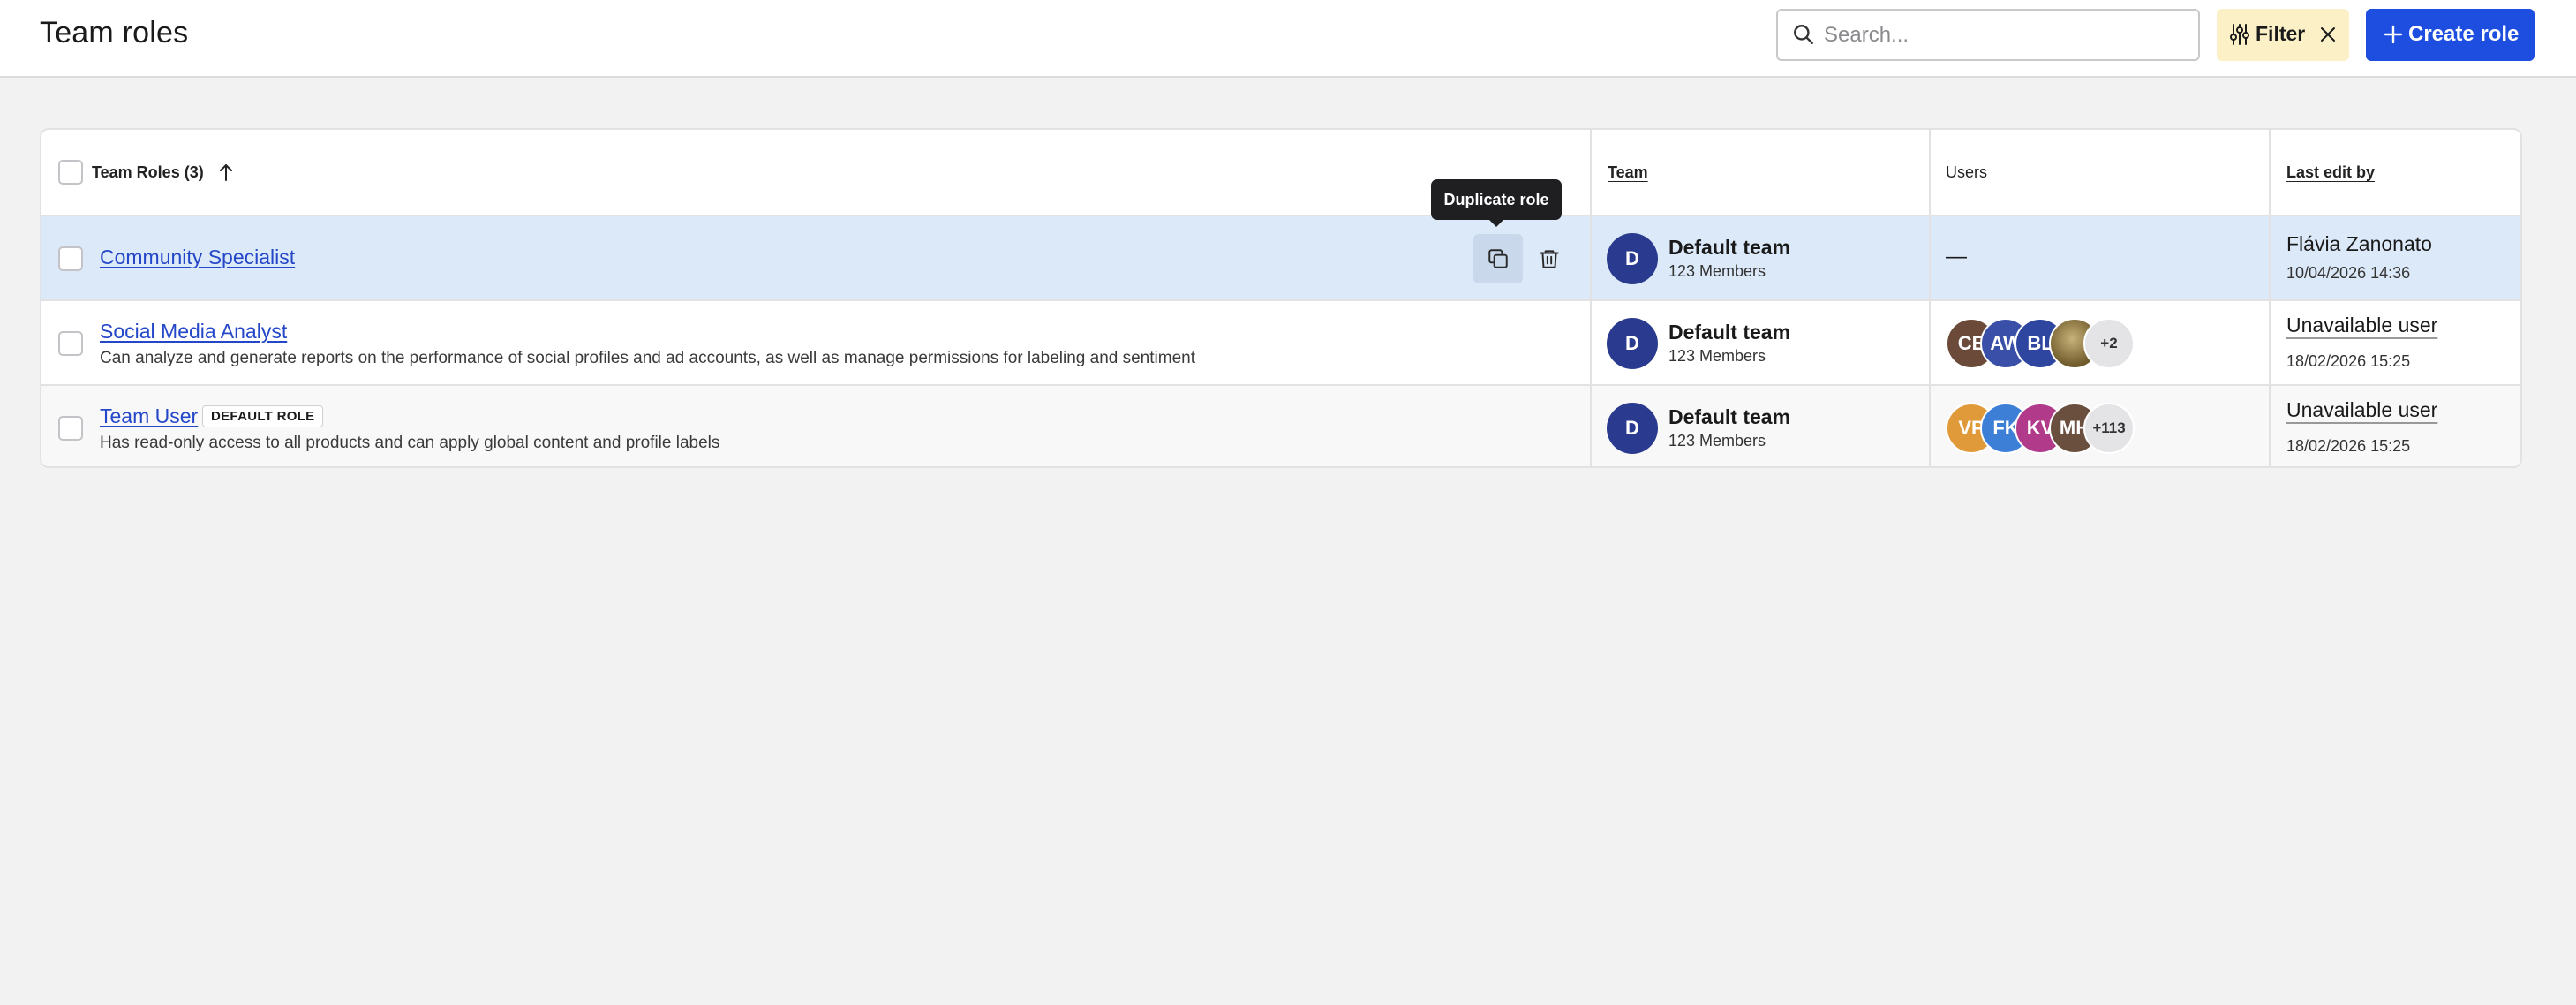  I want to click on role-name-link: Team User, so click(149, 416).